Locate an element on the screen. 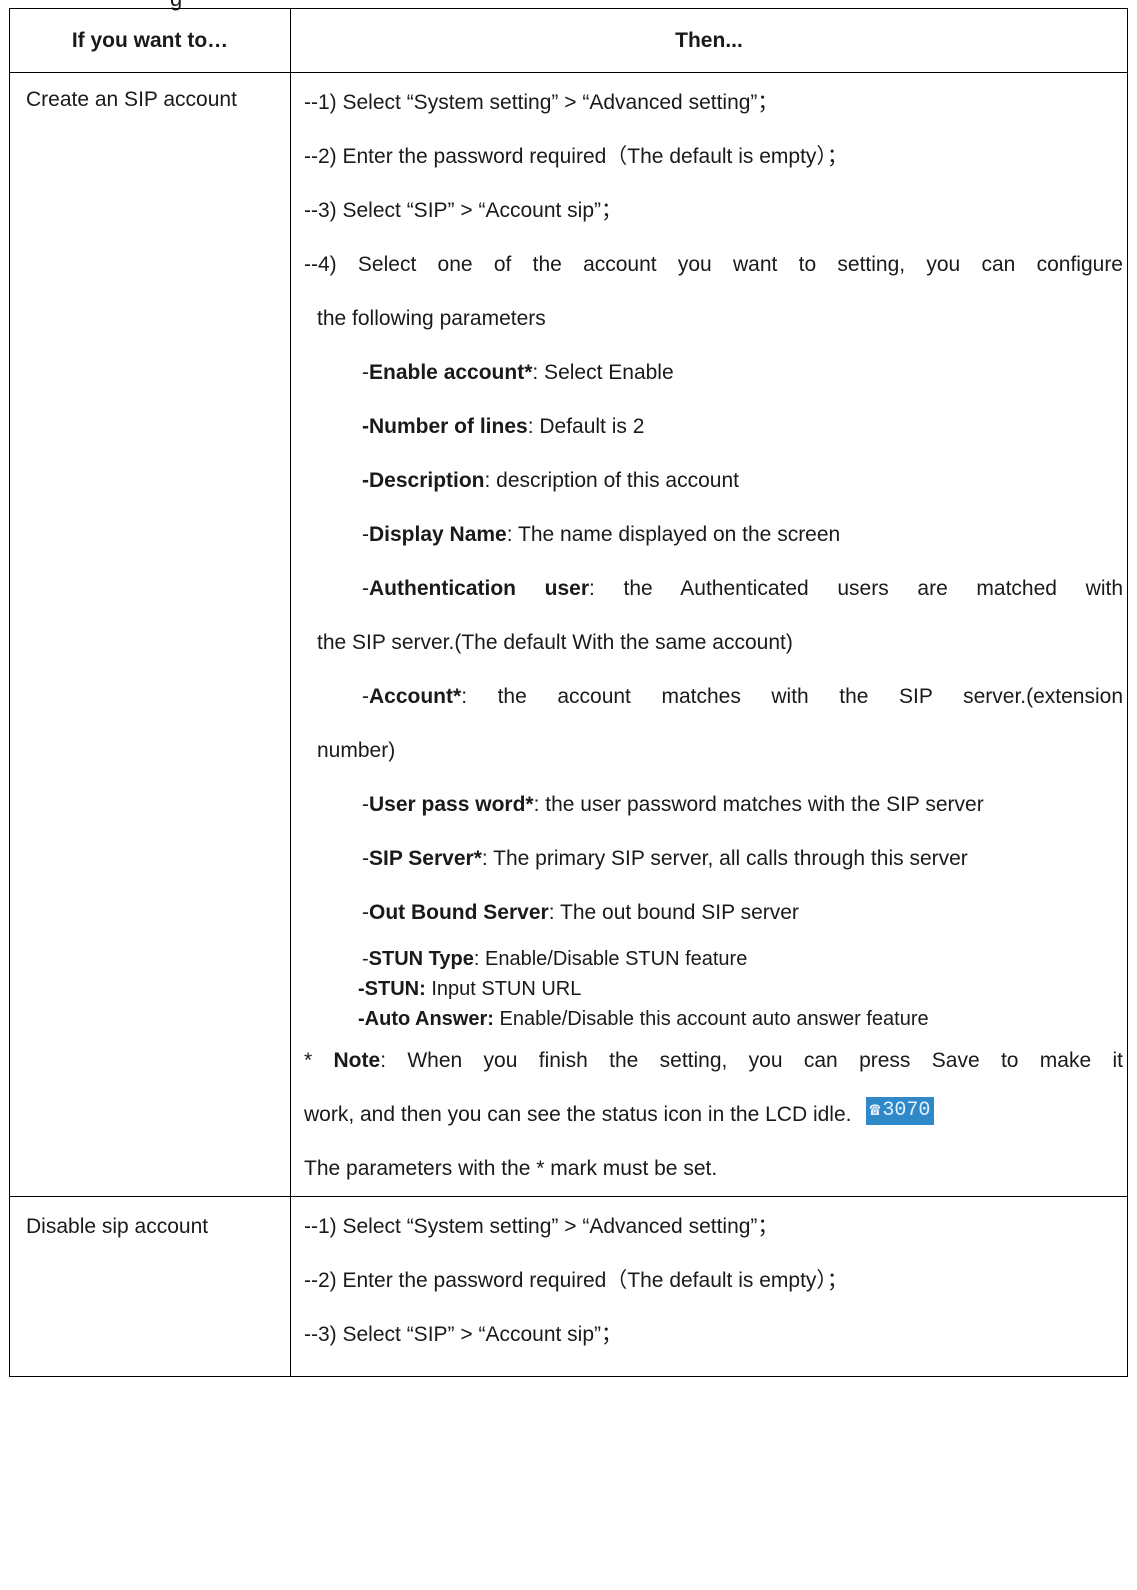 The height and width of the screenshot is (1590, 1137). lcd-status-icon: ☎ 3070 is located at coordinates (900, 1111).